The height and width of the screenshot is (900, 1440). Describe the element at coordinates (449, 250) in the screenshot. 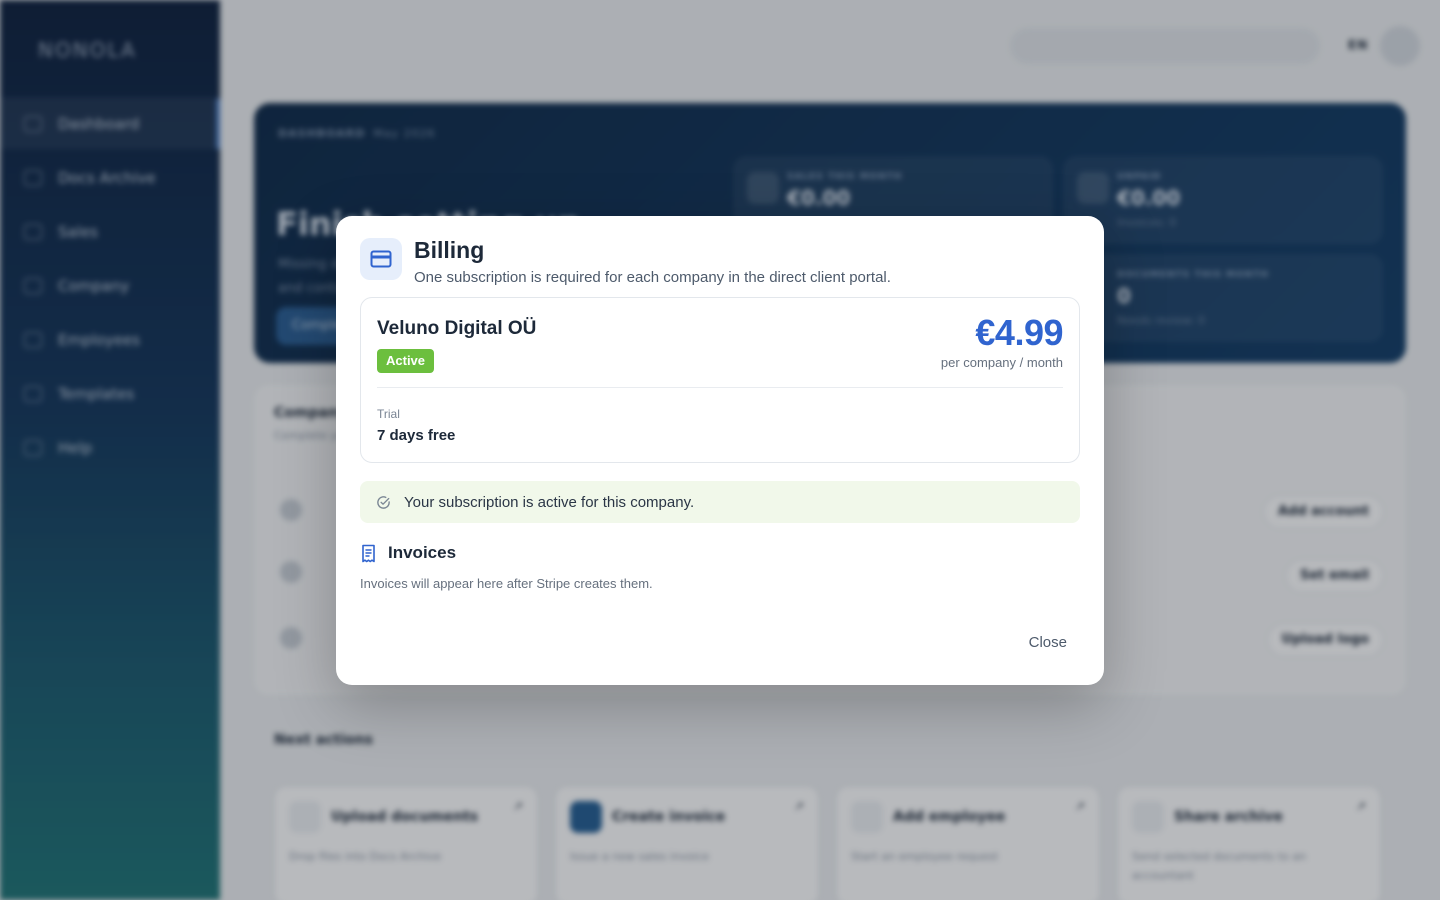

I see `modal-title: Billing` at that location.